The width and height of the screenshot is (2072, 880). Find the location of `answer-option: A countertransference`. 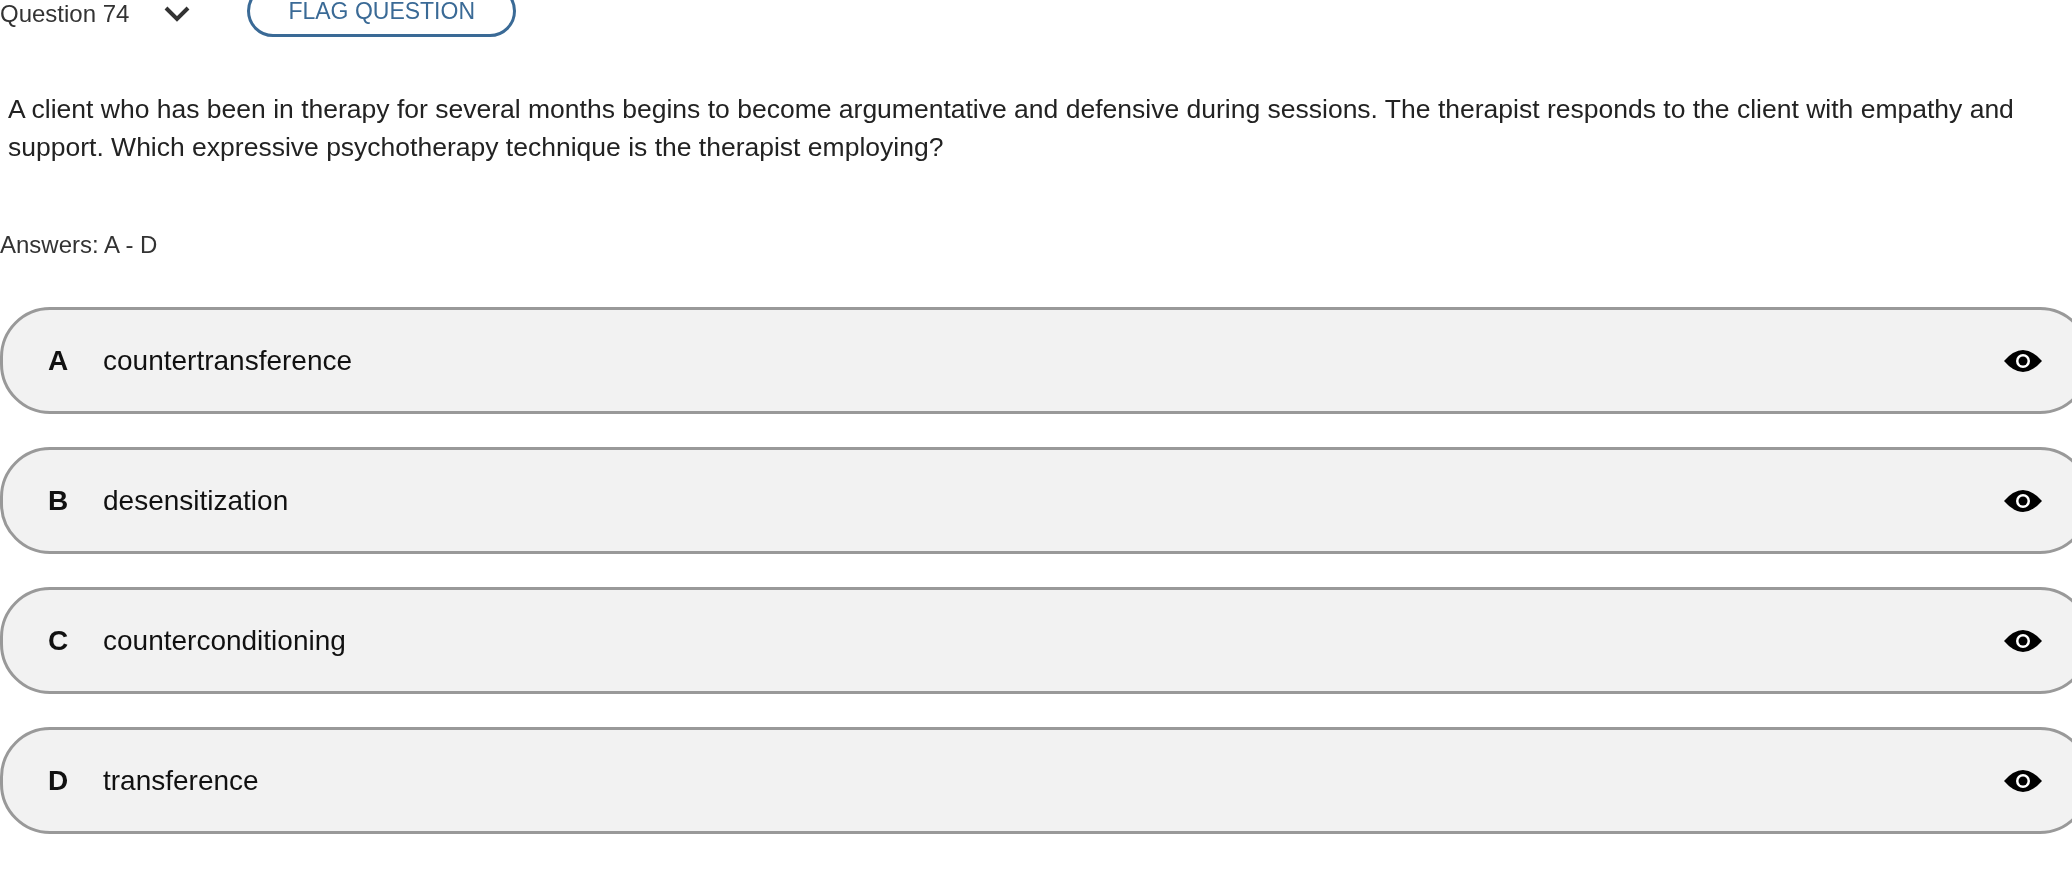

answer-option: A countertransference is located at coordinates (1036, 360).